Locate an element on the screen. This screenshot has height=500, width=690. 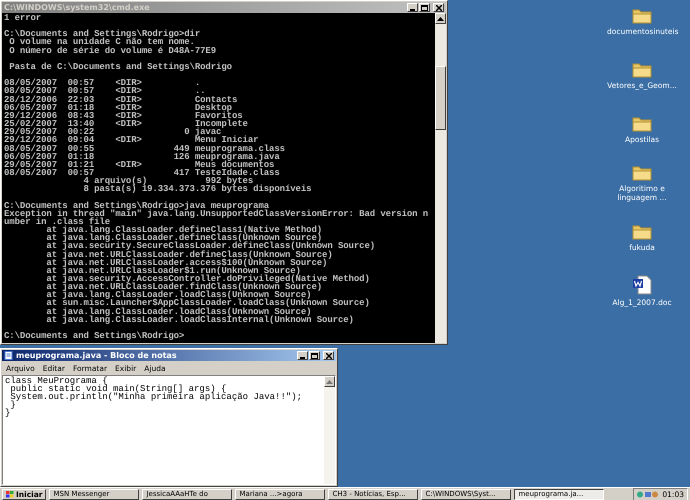
window-title: meuprograma.java - Bloco de notas is located at coordinates (97, 355).